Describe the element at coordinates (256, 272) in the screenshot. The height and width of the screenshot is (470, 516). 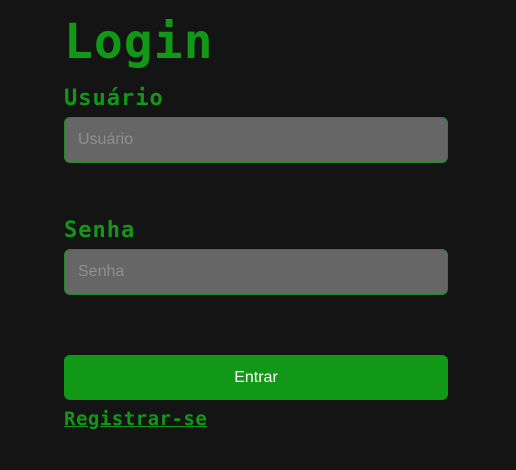
I see `password-input` at that location.